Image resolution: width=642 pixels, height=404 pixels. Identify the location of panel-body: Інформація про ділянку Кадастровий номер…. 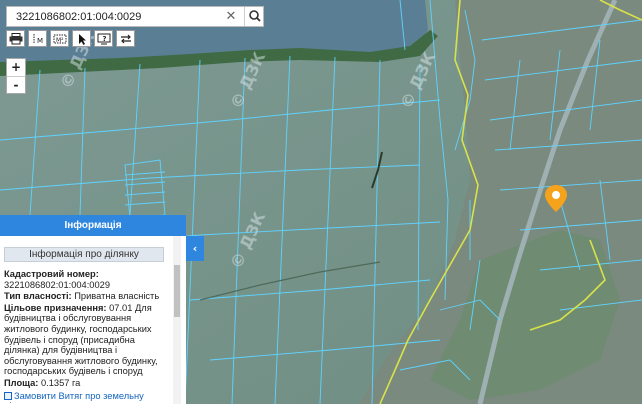
(93, 320).